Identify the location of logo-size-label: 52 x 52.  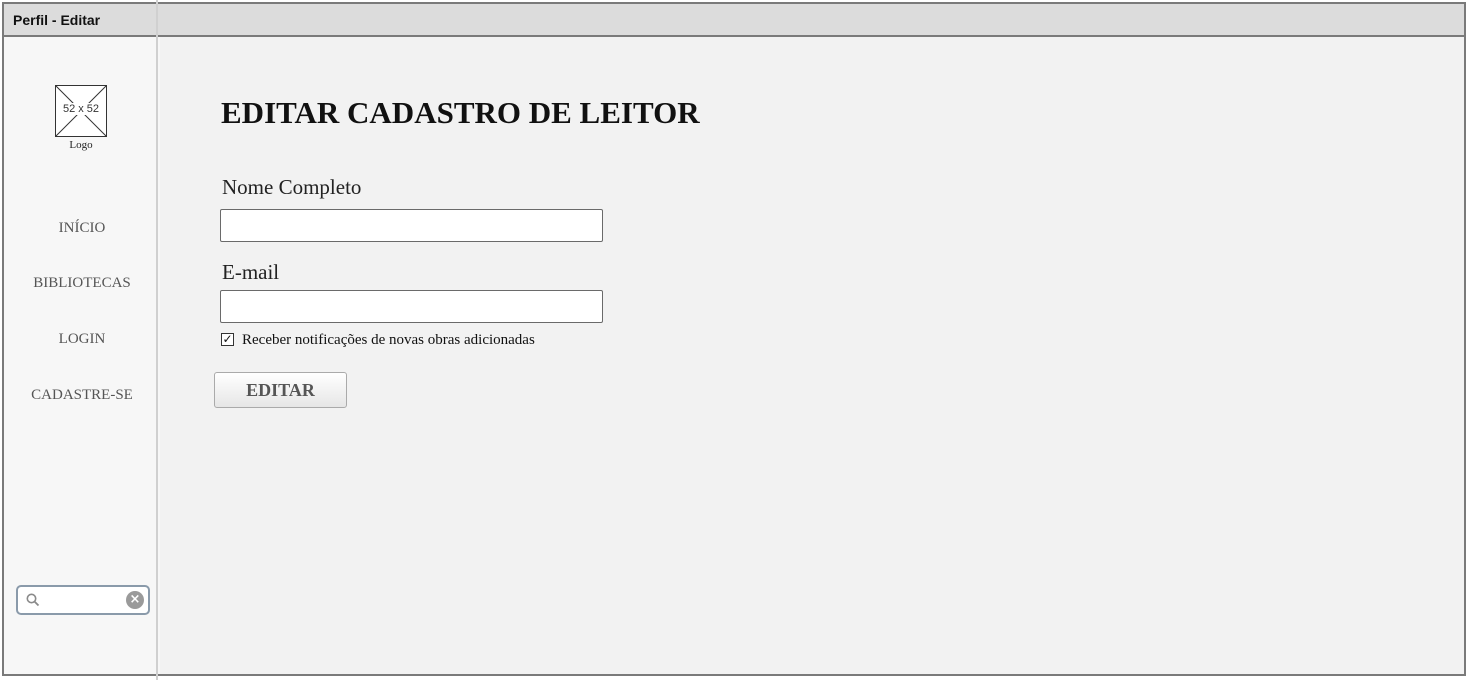
(81, 109).